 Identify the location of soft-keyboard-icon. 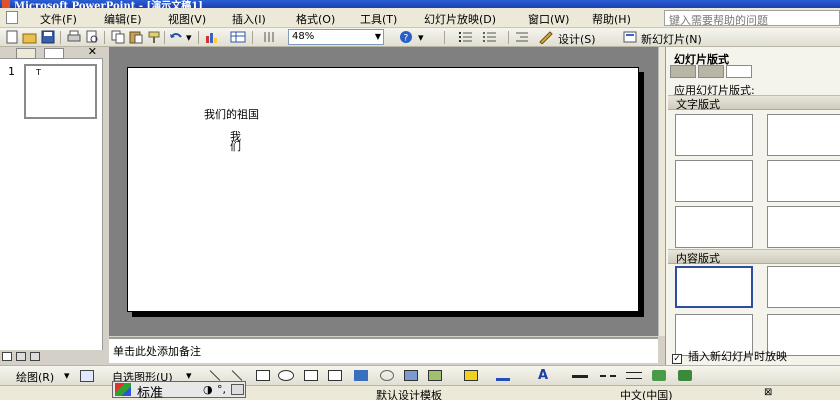
(237, 389).